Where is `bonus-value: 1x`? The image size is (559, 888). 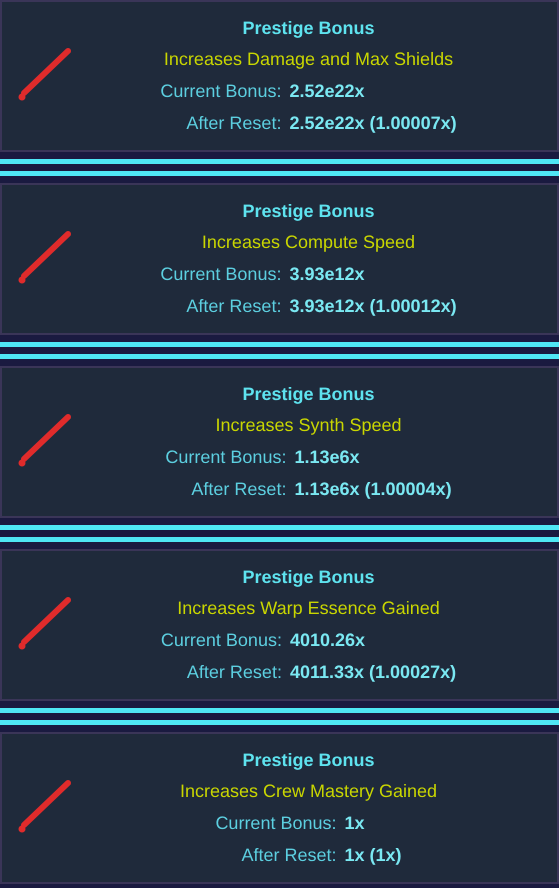
bonus-value: 1x is located at coordinates (355, 823).